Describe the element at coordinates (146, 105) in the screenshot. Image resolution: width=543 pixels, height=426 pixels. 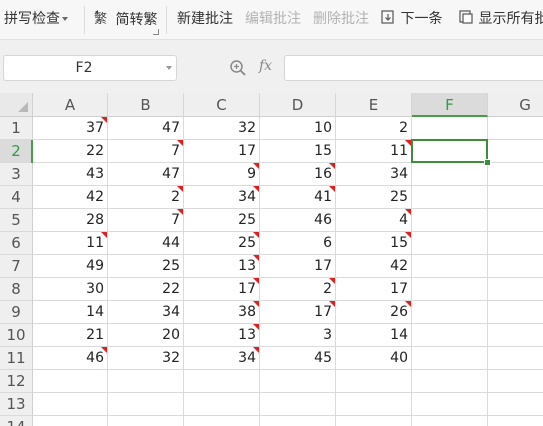
I see `column-header-b: B` at that location.